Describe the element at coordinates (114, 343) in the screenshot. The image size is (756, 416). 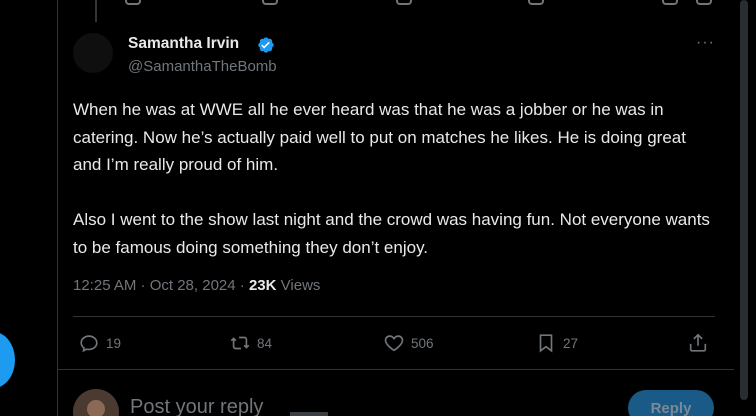
I see `reply-count: 19` at that location.